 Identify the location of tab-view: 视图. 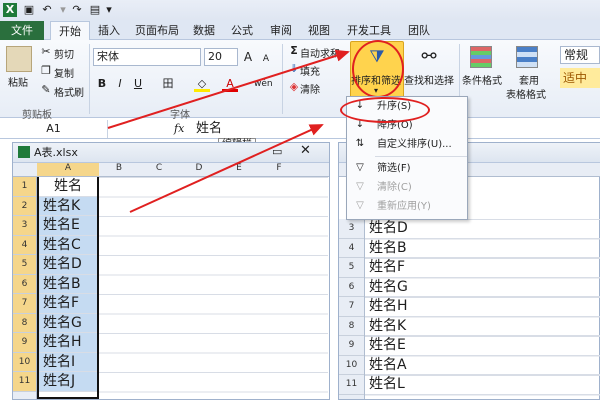
(319, 30).